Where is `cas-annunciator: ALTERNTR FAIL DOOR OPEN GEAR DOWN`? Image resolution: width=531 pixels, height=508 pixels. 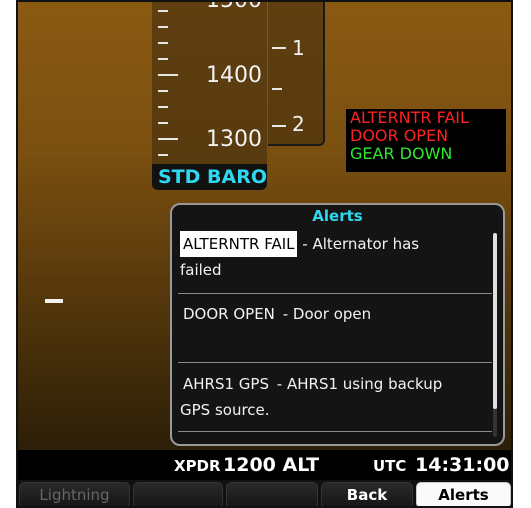 cas-annunciator: ALTERNTR FAIL DOOR OPEN GEAR DOWN is located at coordinates (426, 140).